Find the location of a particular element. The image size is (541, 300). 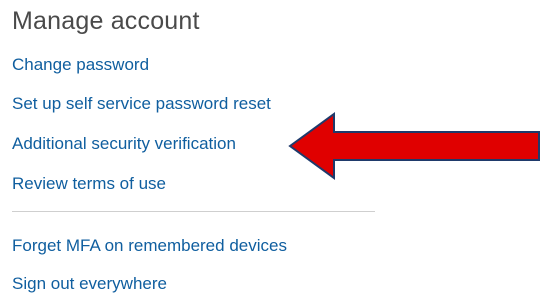

additional-security-verification-link: Additional security verification is located at coordinates (124, 144).